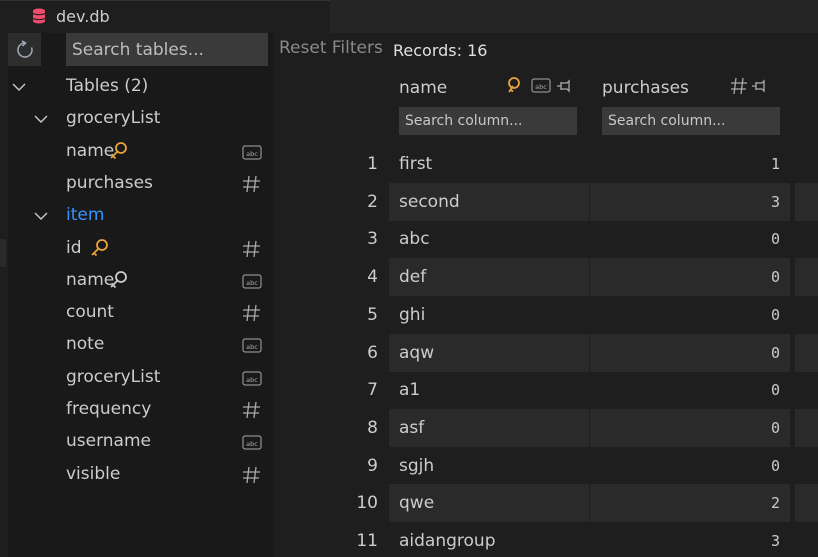 The image size is (818, 557). Describe the element at coordinates (90, 150) in the screenshot. I see `column-name: name` at that location.